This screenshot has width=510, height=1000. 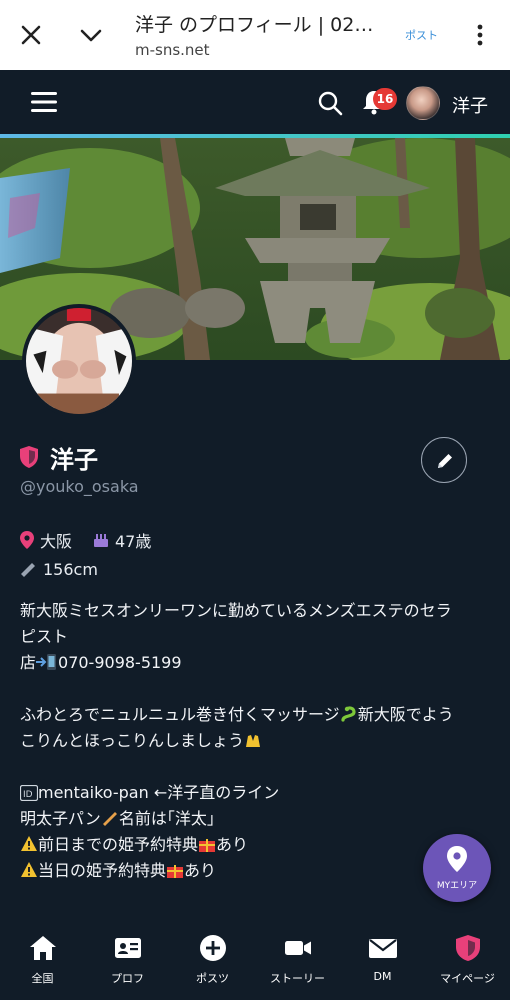 I want to click on nav-item-post: ポスツ, so click(x=212, y=960).